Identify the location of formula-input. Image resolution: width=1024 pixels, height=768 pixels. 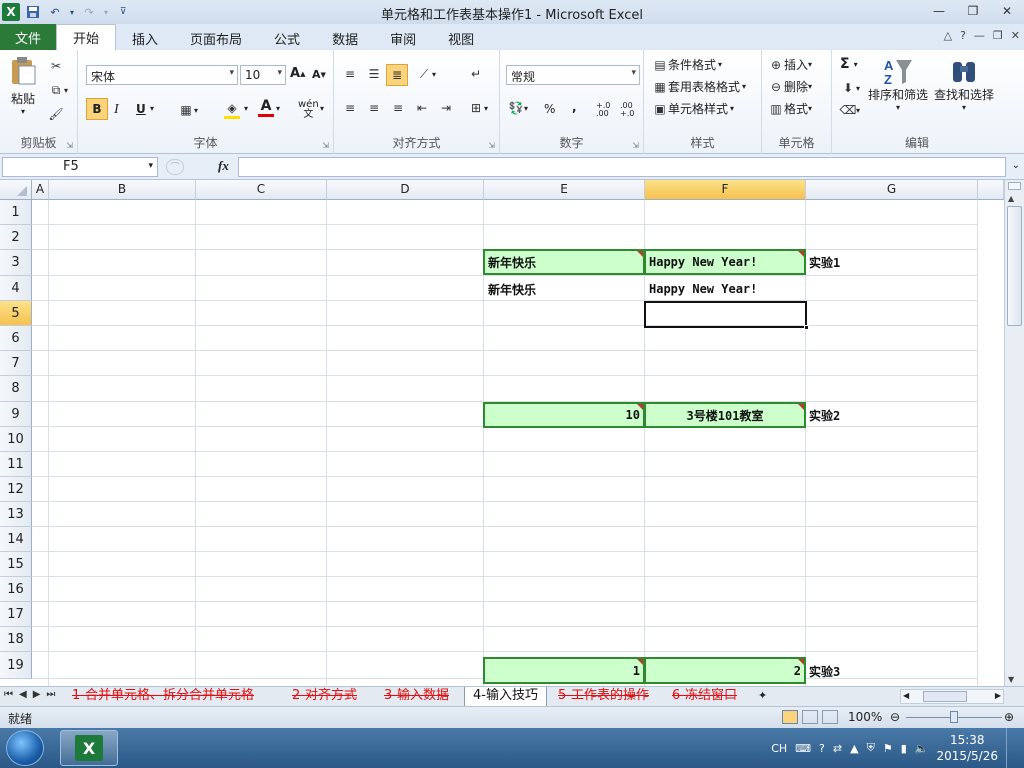
(622, 167).